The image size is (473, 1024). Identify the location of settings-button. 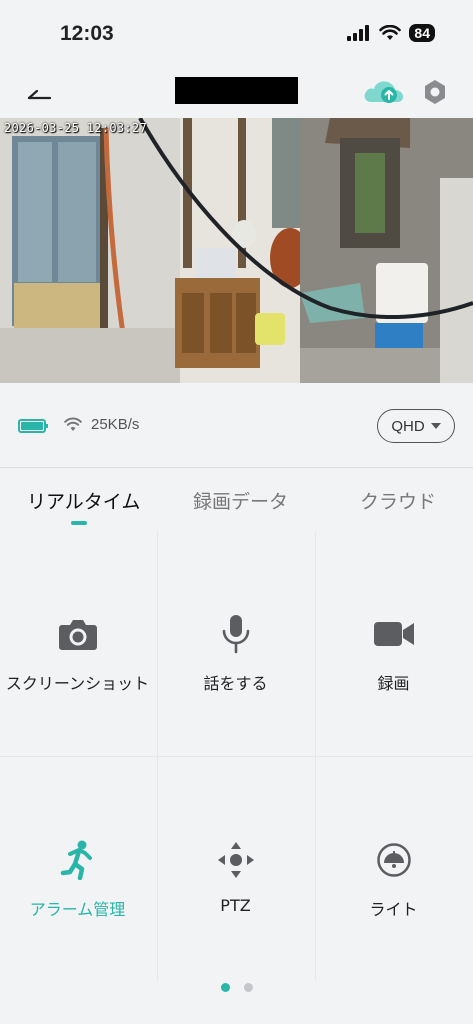
(435, 92).